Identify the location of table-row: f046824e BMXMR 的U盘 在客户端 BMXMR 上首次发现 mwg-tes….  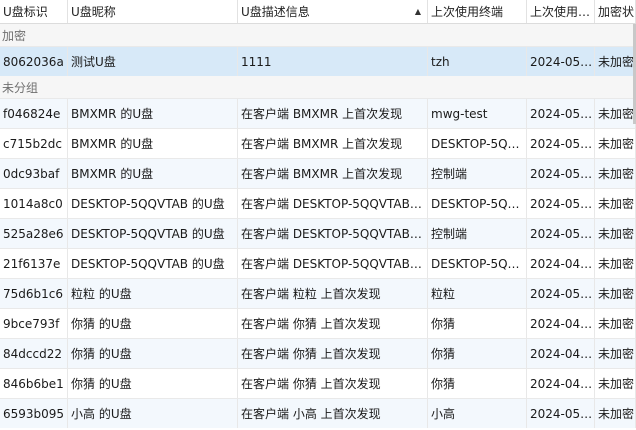
(318, 113).